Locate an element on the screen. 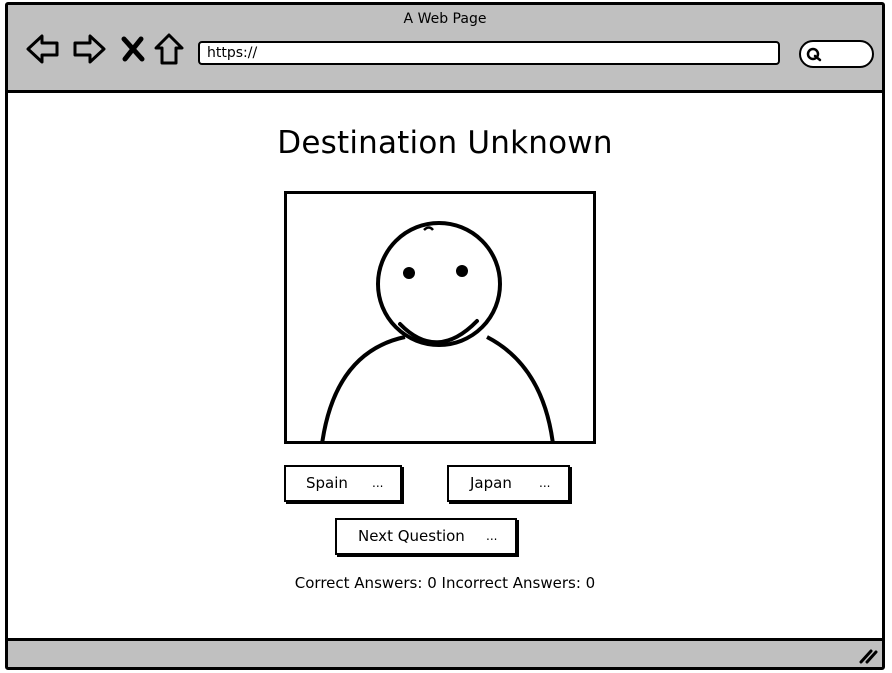 The height and width of the screenshot is (673, 892). incorrect-answers-count: 0 is located at coordinates (590, 583).